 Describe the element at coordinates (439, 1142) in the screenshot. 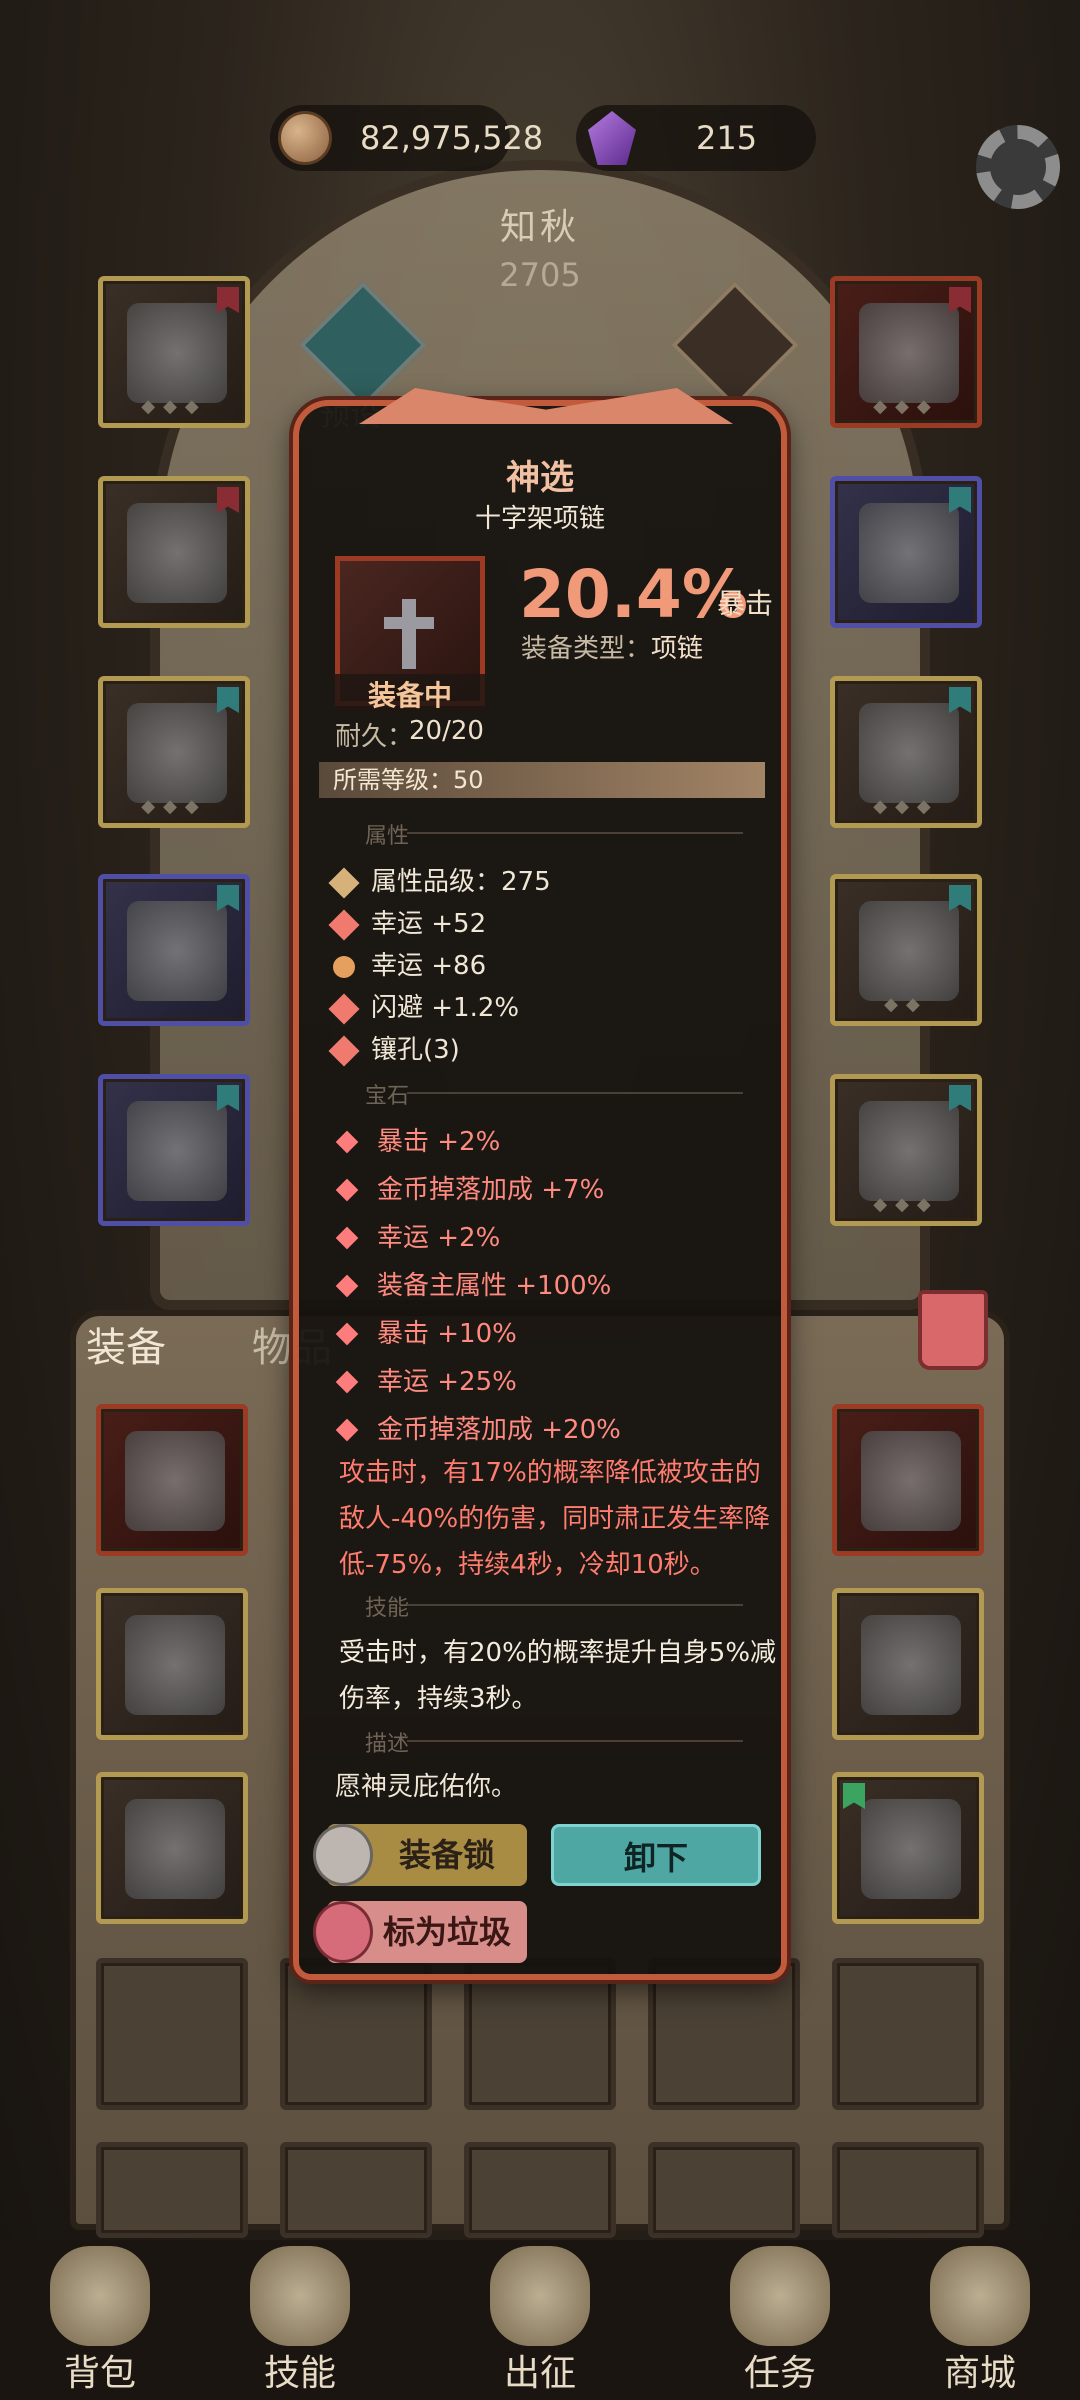

I see `gem-stat-text: 暴击 +2%` at that location.